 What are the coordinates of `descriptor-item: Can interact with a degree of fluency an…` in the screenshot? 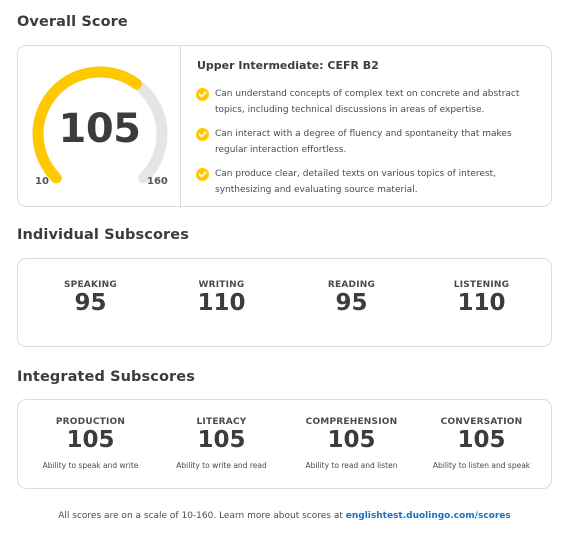 It's located at (368, 142).